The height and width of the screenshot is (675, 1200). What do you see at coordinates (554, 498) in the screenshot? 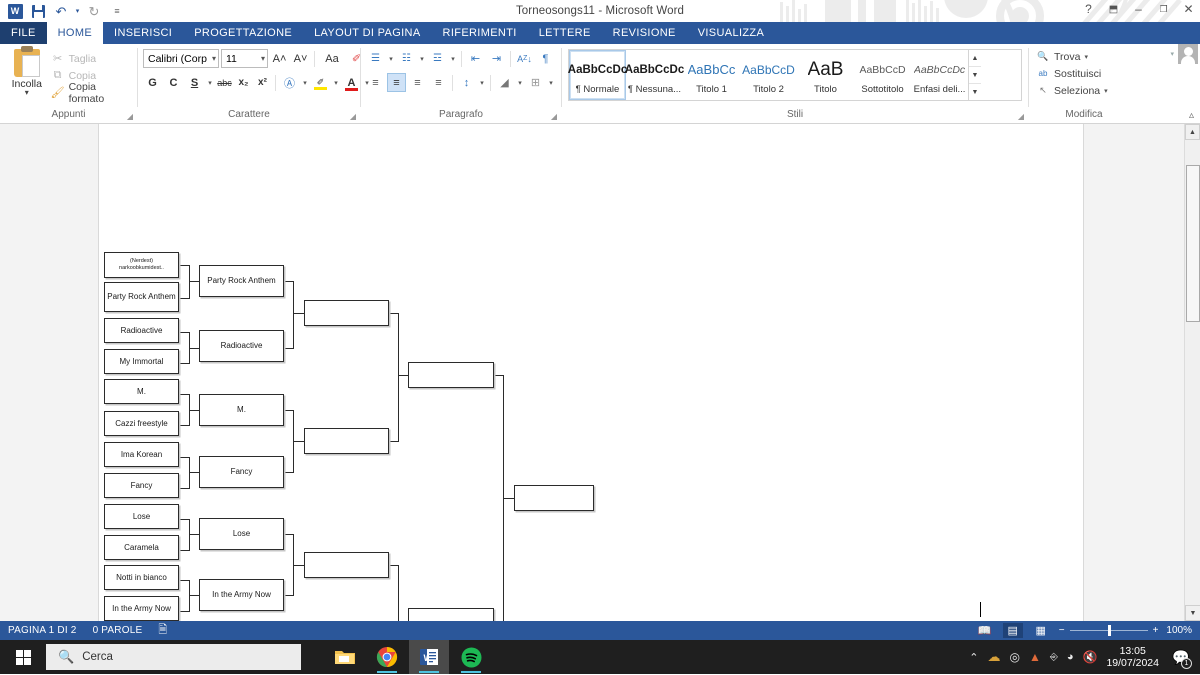
I see `bracket-box-final` at bounding box center [554, 498].